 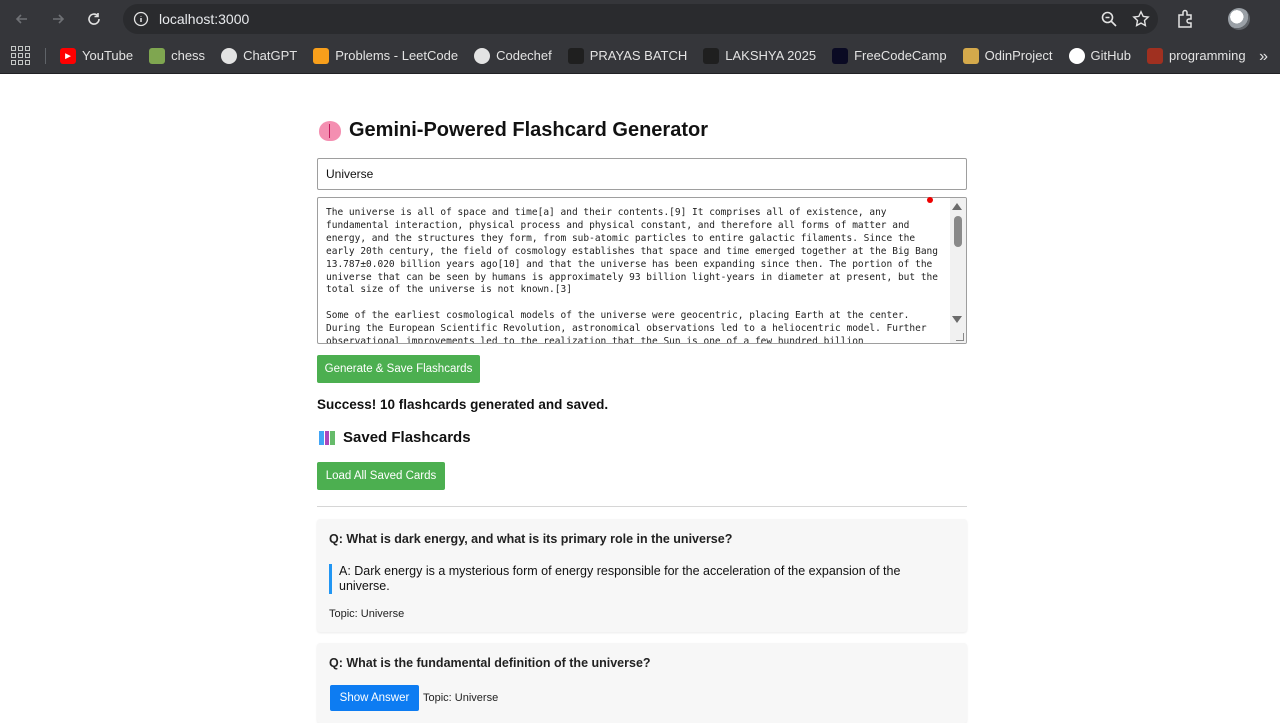 I want to click on odin-icon, so click(x=970, y=55).